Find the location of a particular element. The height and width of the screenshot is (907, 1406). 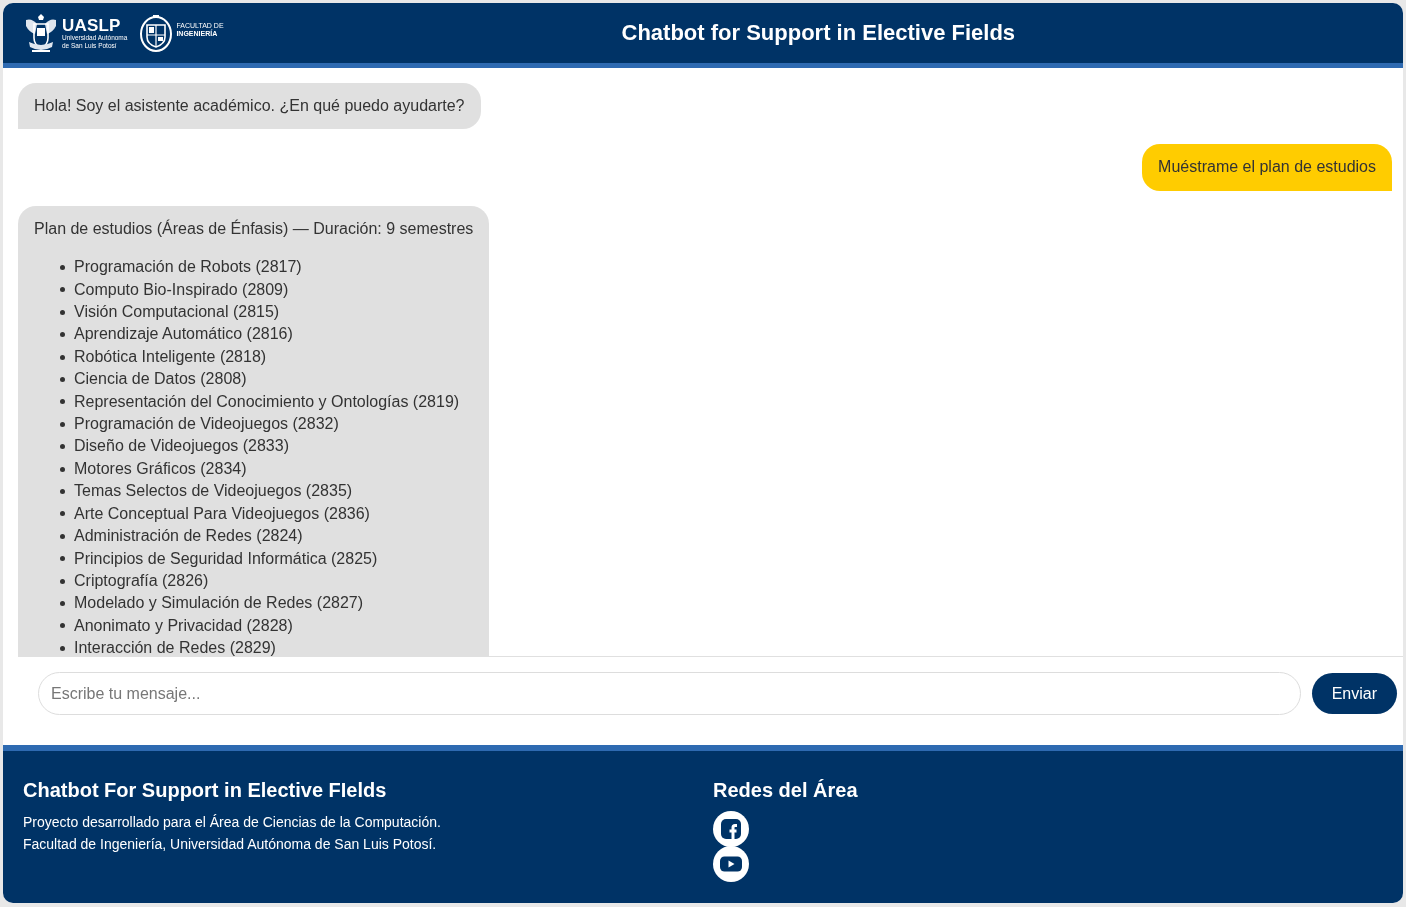

eagle-crest-icon is located at coordinates (41, 33).